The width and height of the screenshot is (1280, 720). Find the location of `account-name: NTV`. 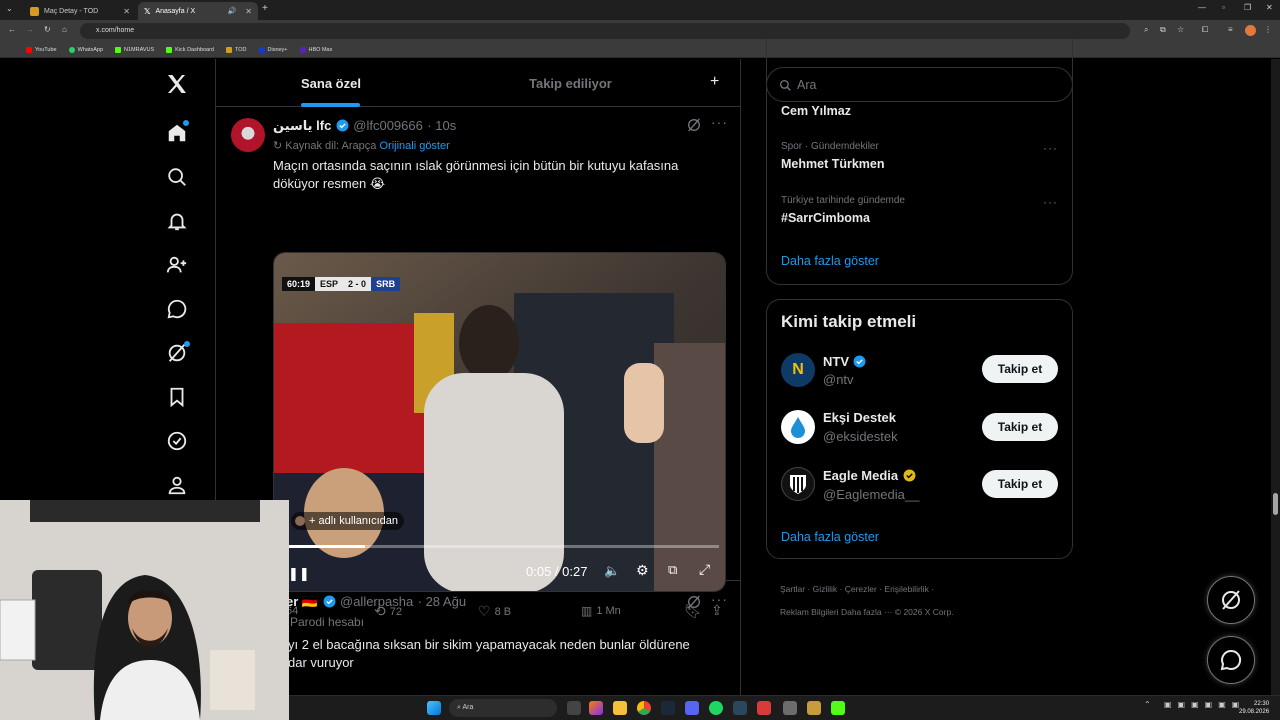

account-name: NTV is located at coordinates (836, 361).